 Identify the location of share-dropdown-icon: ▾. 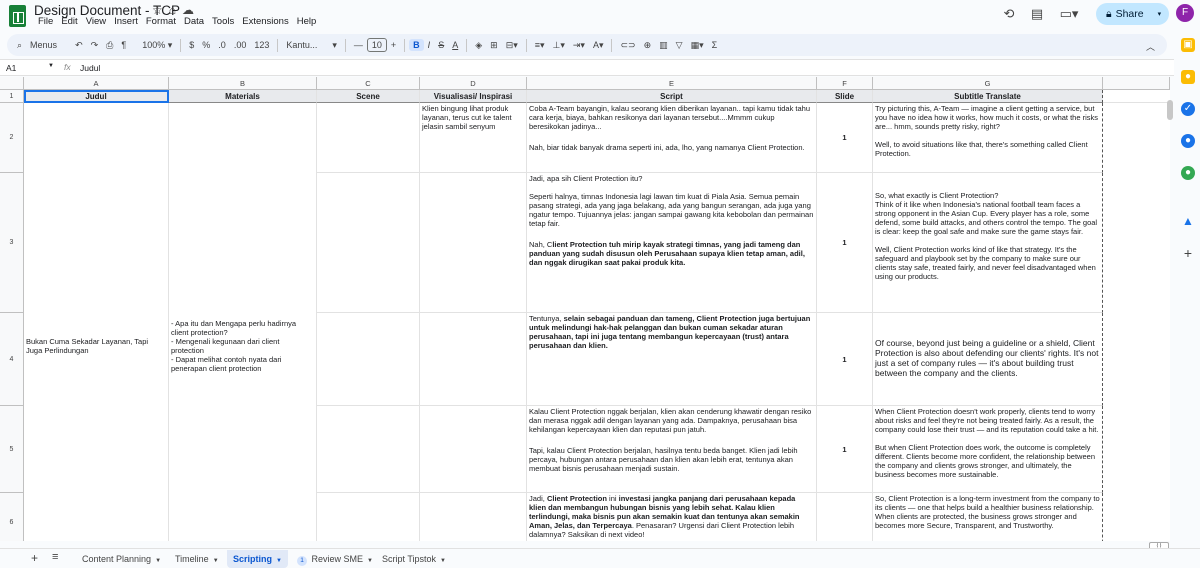
(1160, 14).